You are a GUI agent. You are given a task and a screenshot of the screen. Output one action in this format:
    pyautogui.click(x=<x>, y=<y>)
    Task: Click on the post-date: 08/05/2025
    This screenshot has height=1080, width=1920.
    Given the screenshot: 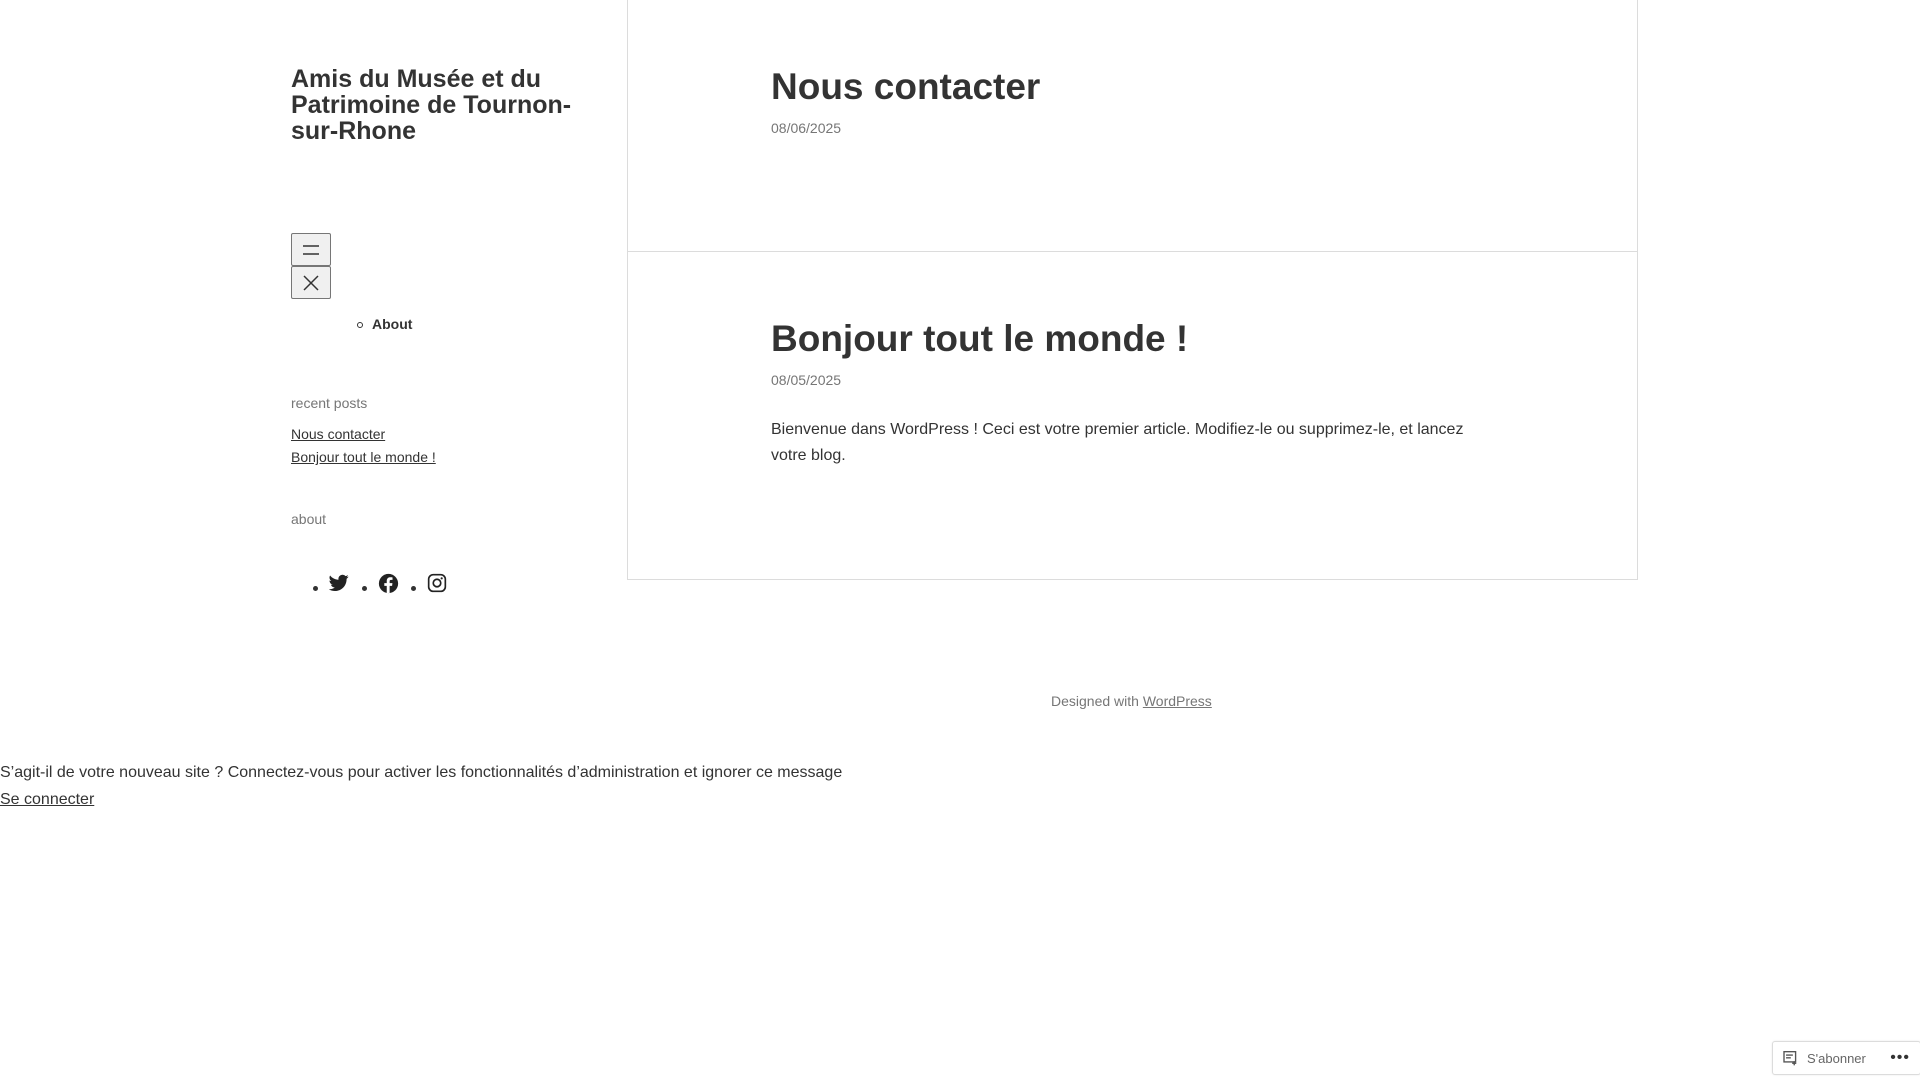 What is the action you would take?
    pyautogui.click(x=806, y=380)
    